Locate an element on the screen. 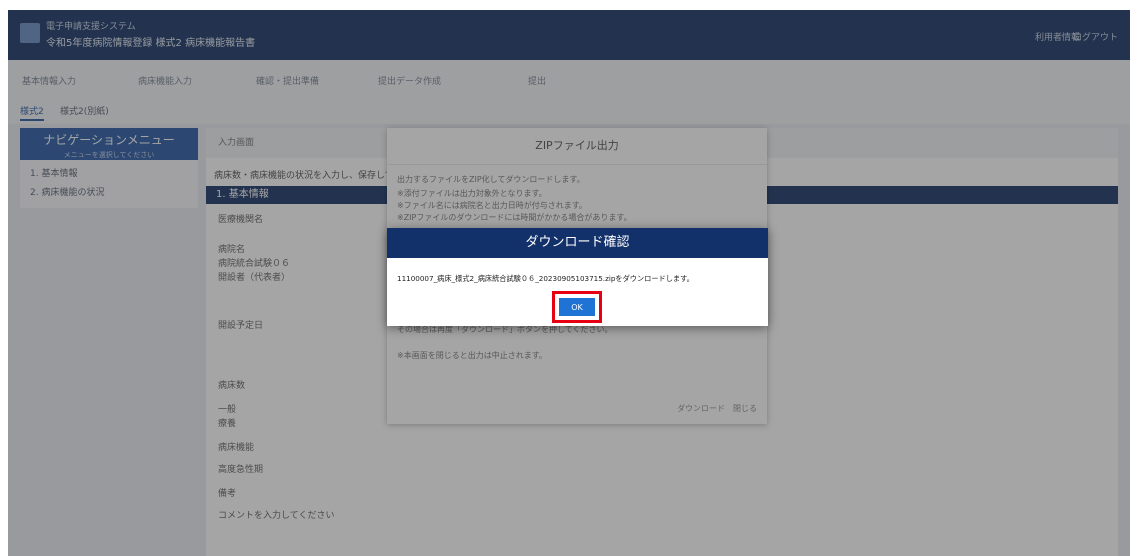  highlight-box: OK is located at coordinates (577, 307).